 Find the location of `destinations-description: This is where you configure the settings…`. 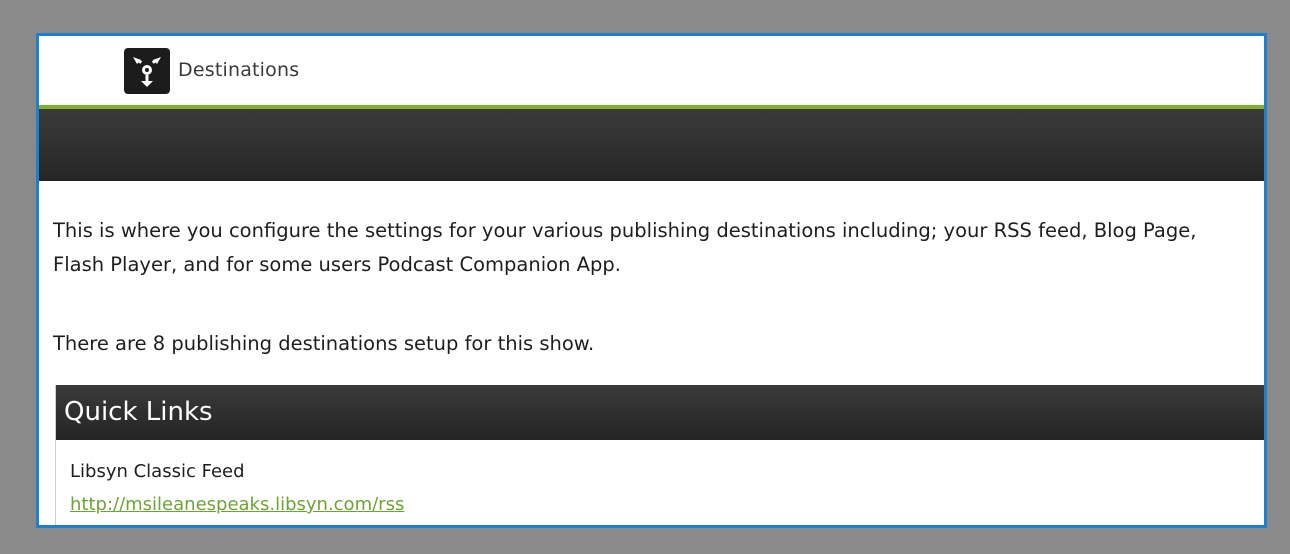

destinations-description: This is where you configure the settings… is located at coordinates (653, 248).